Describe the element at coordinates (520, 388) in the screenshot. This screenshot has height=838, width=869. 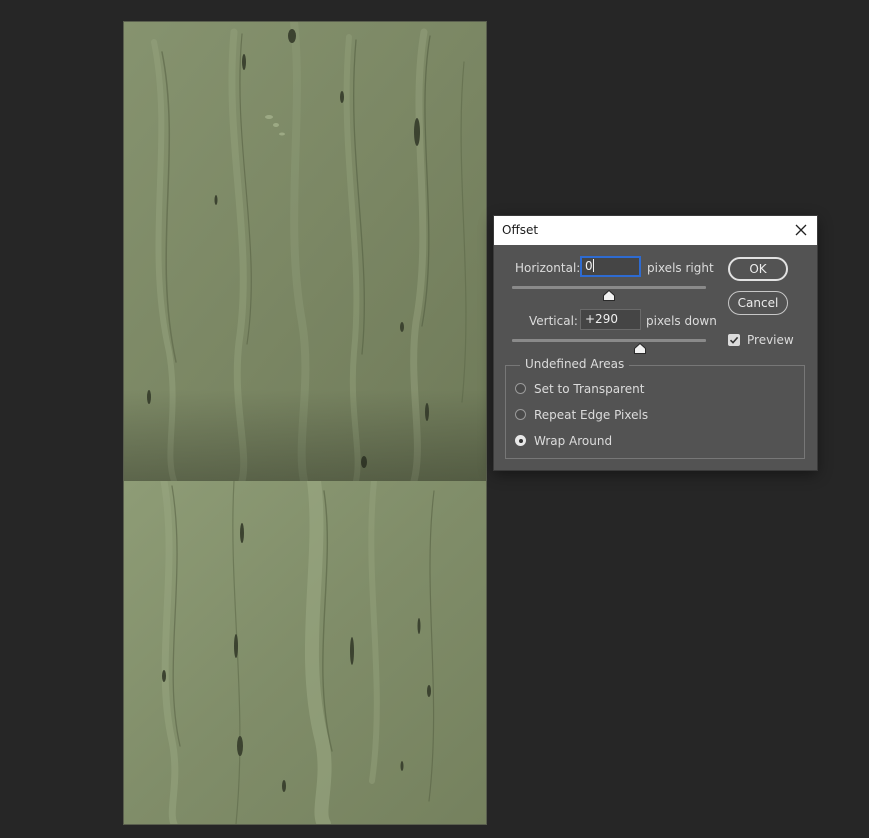
I see `radio-set-to-transparent` at that location.